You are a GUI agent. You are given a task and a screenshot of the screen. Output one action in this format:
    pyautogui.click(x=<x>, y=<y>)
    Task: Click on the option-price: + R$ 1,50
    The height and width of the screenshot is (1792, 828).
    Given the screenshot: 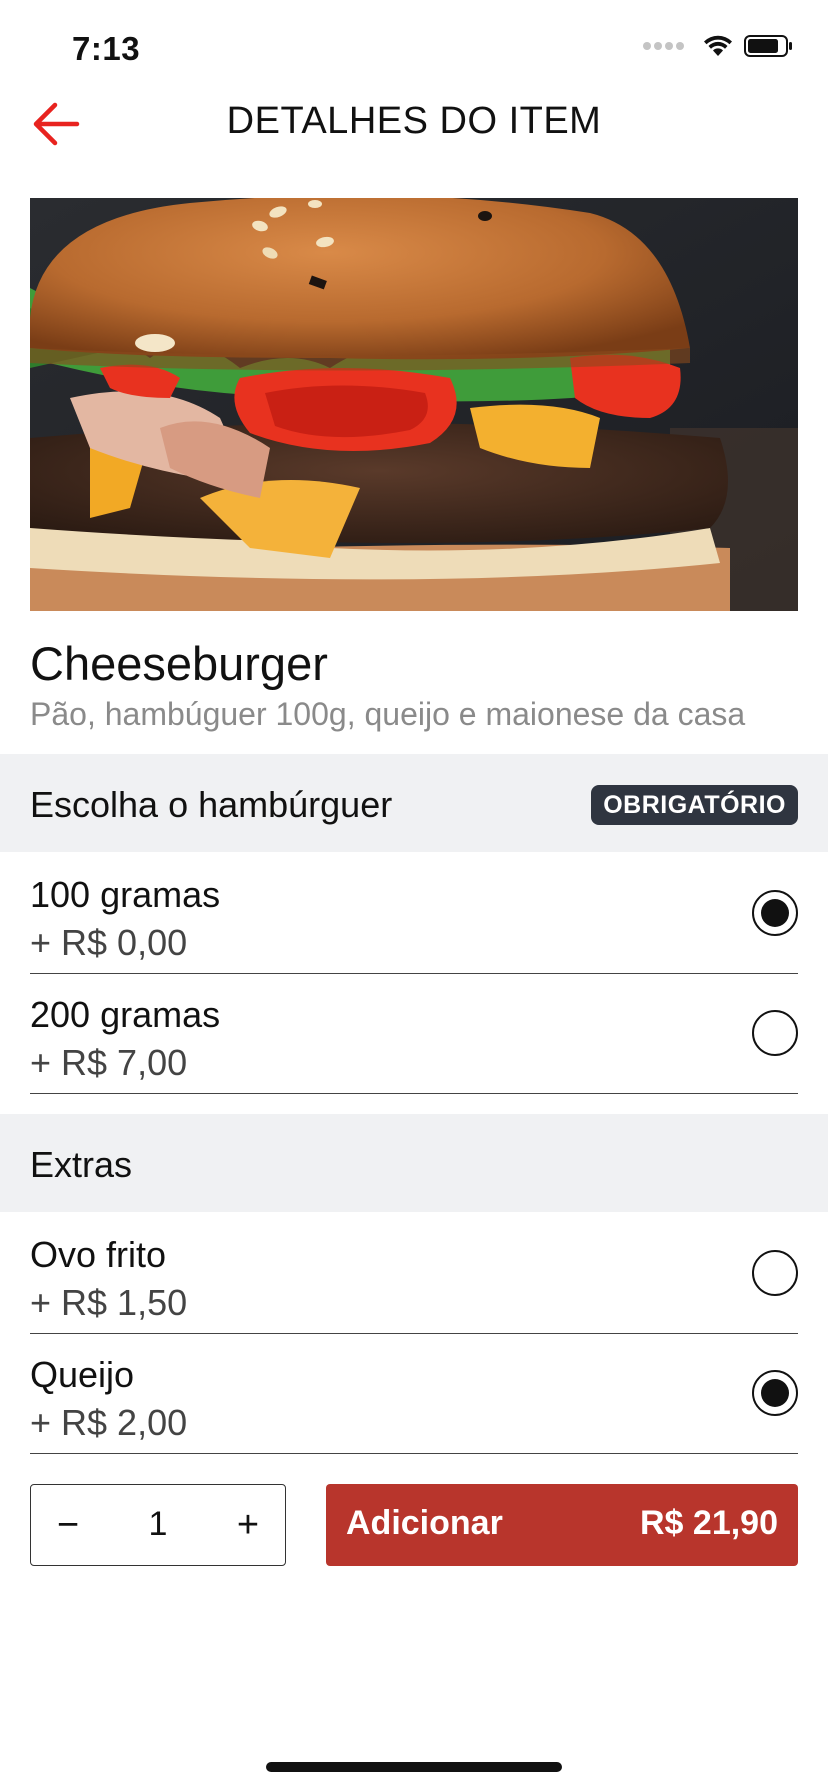 What is the action you would take?
    pyautogui.click(x=109, y=1302)
    